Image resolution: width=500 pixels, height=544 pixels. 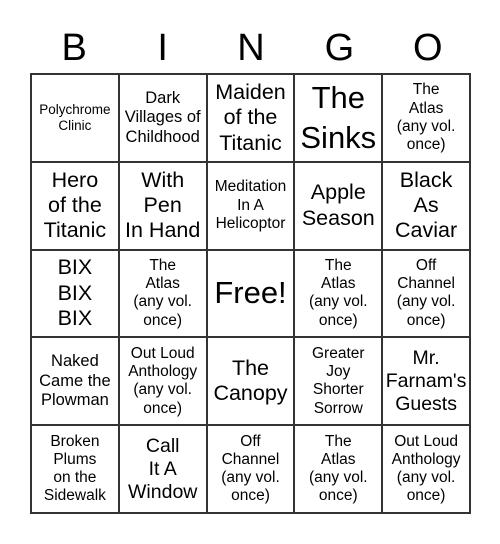 I want to click on bingo-cell: Mr. Farnam's Guests, so click(x=426, y=381).